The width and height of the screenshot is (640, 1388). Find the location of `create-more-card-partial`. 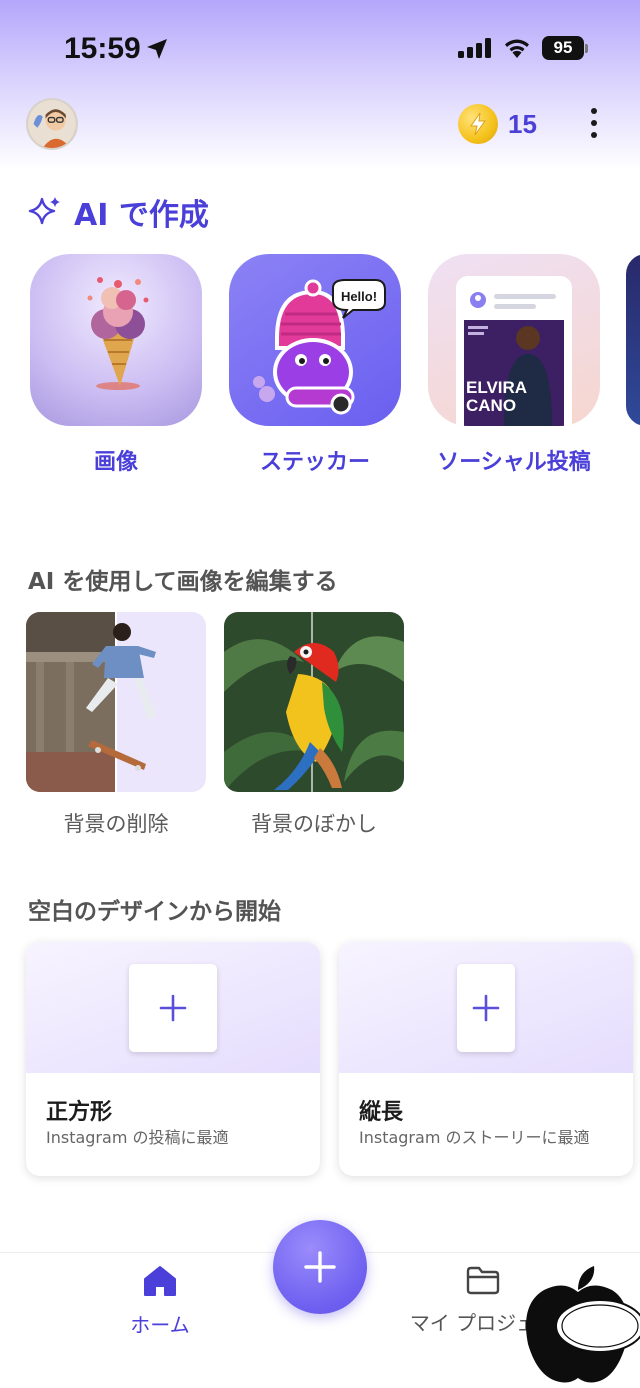

create-more-card-partial is located at coordinates (633, 340).